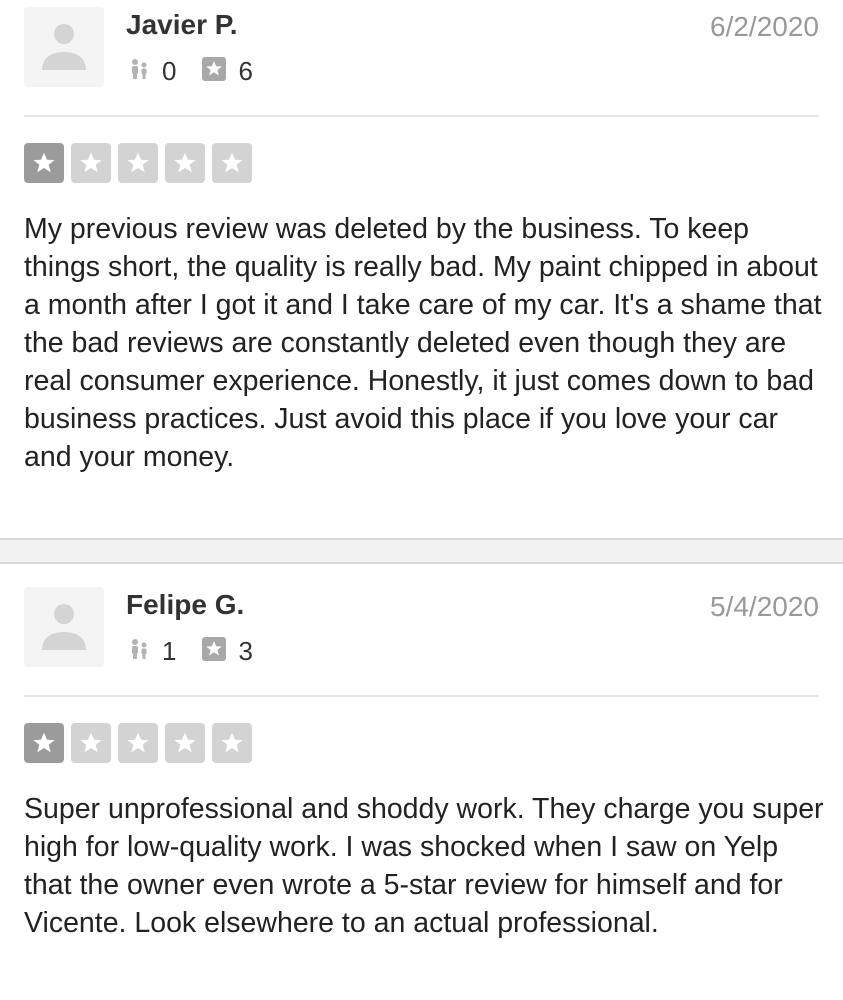  I want to click on friends-count: 1, so click(169, 651).